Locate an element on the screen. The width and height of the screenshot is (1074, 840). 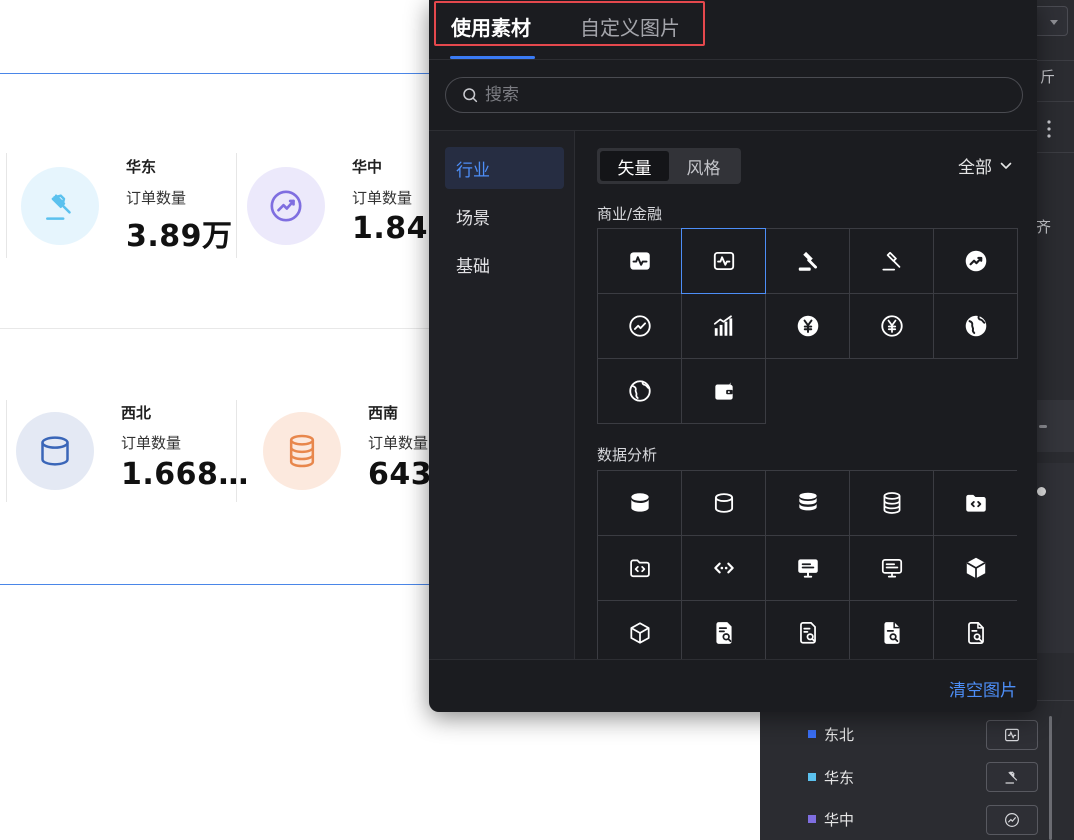
style-segmented-control: 矢量 风格 is located at coordinates (669, 166).